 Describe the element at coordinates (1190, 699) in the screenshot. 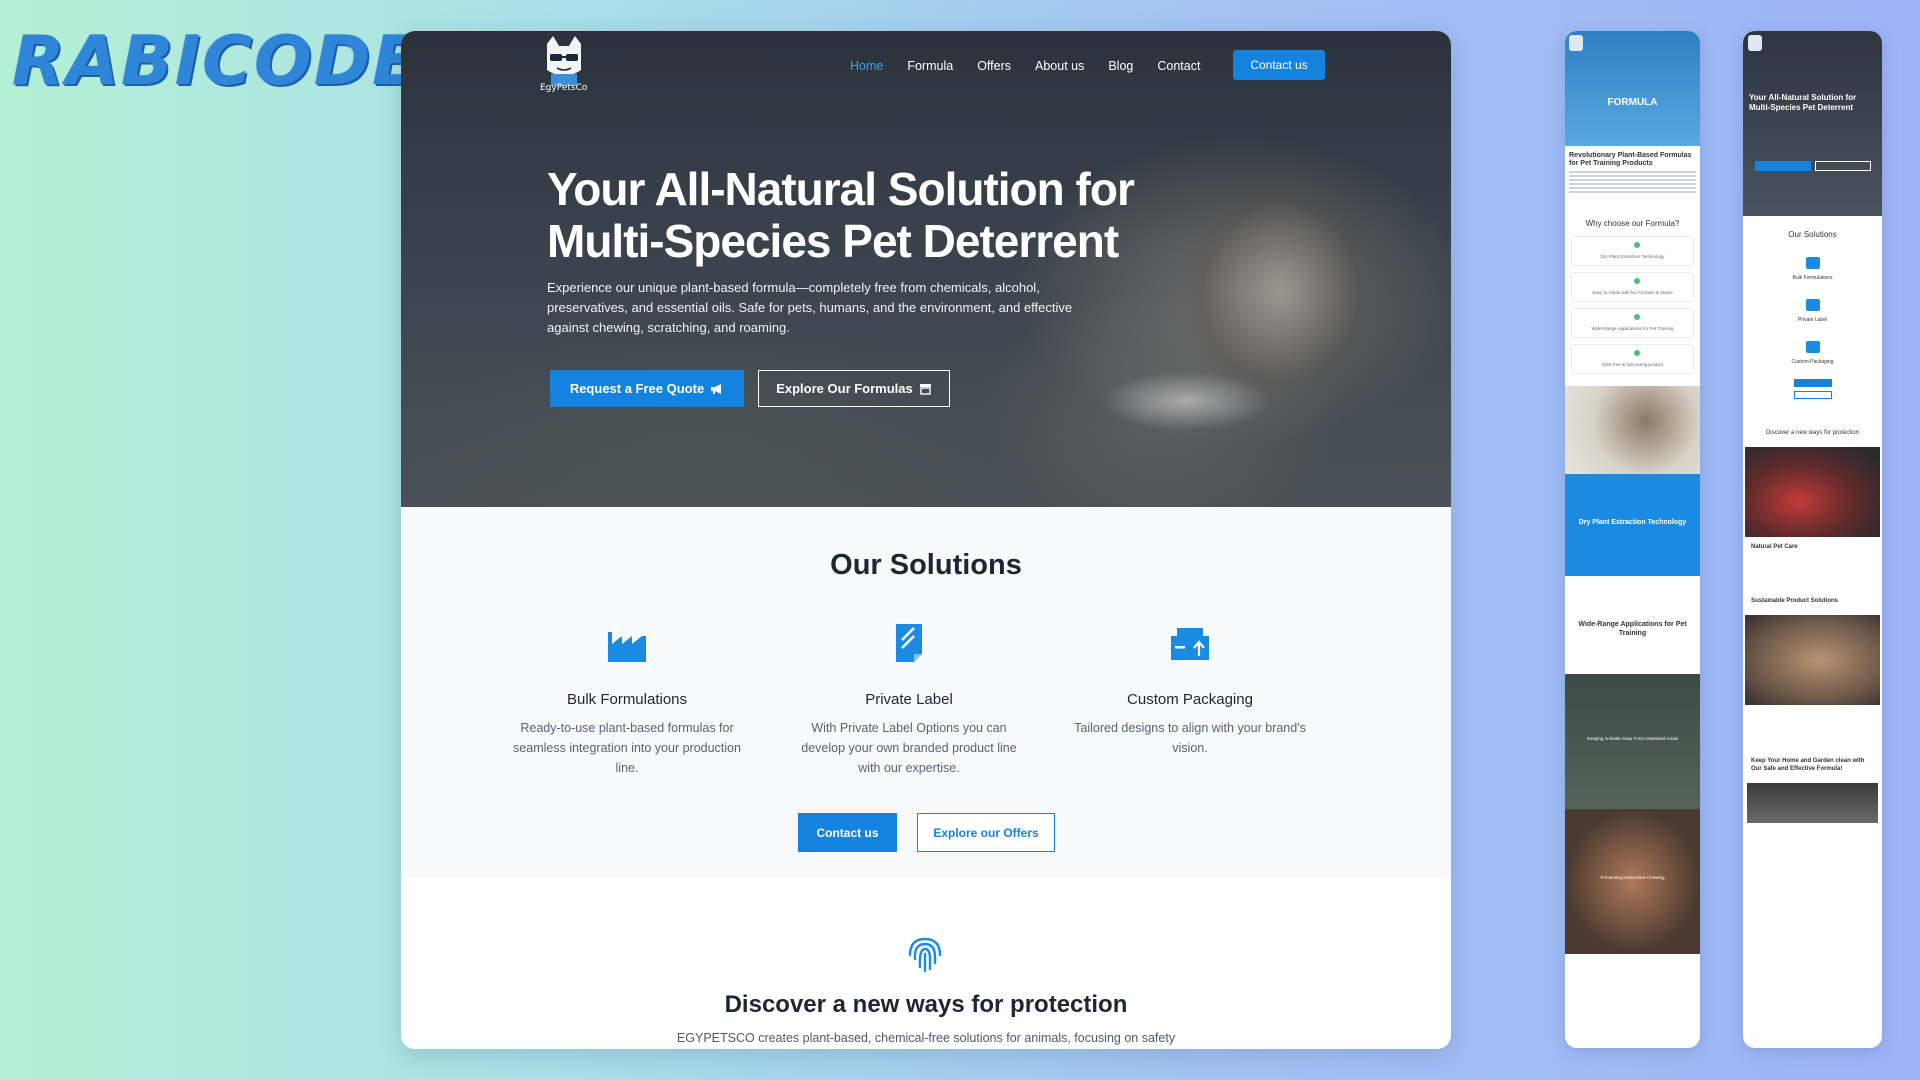

I see `solution-title: Custom Packaging` at that location.